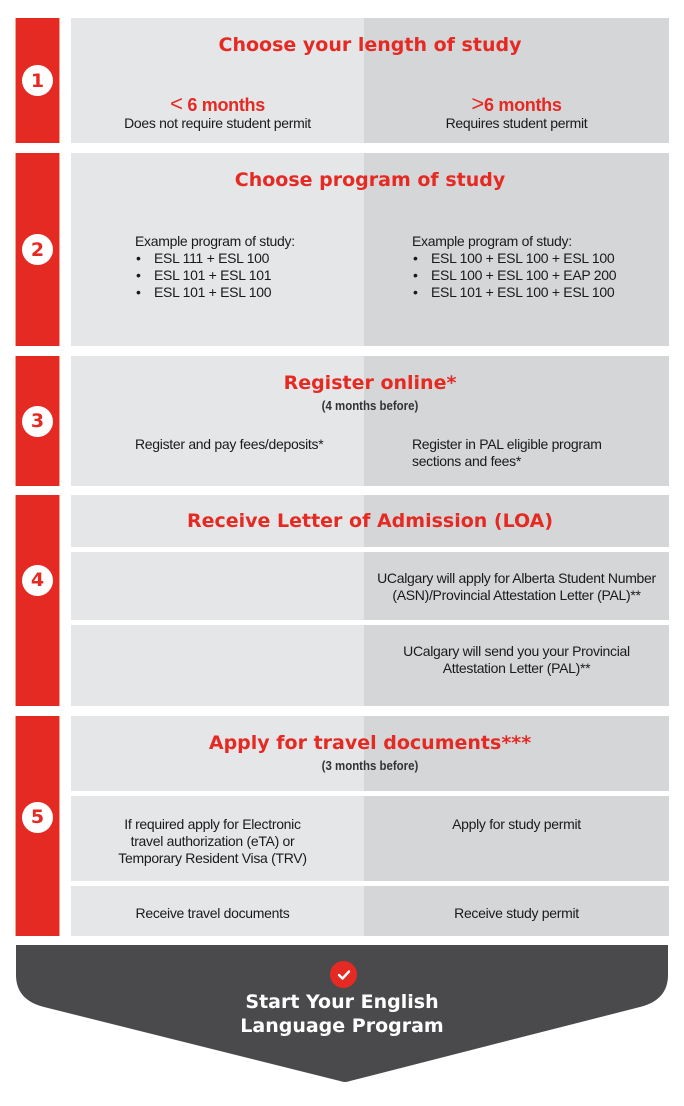 This screenshot has width=684, height=1106. I want to click on final-title-line: Start Your English, so click(342, 1002).